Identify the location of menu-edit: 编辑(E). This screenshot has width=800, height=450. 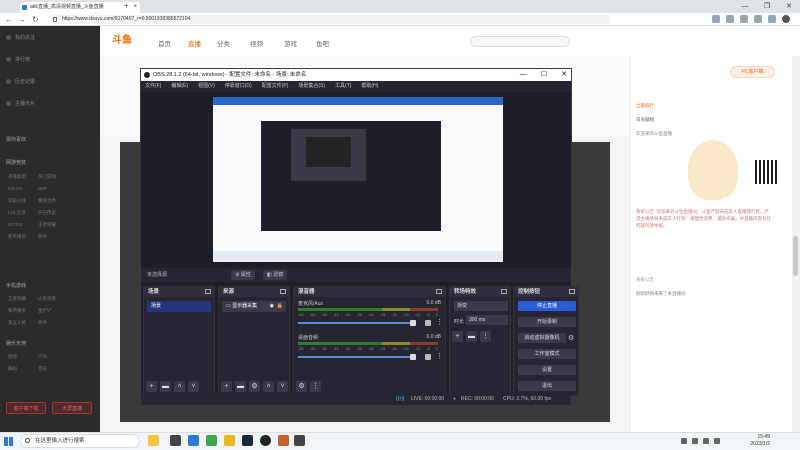
(179, 86).